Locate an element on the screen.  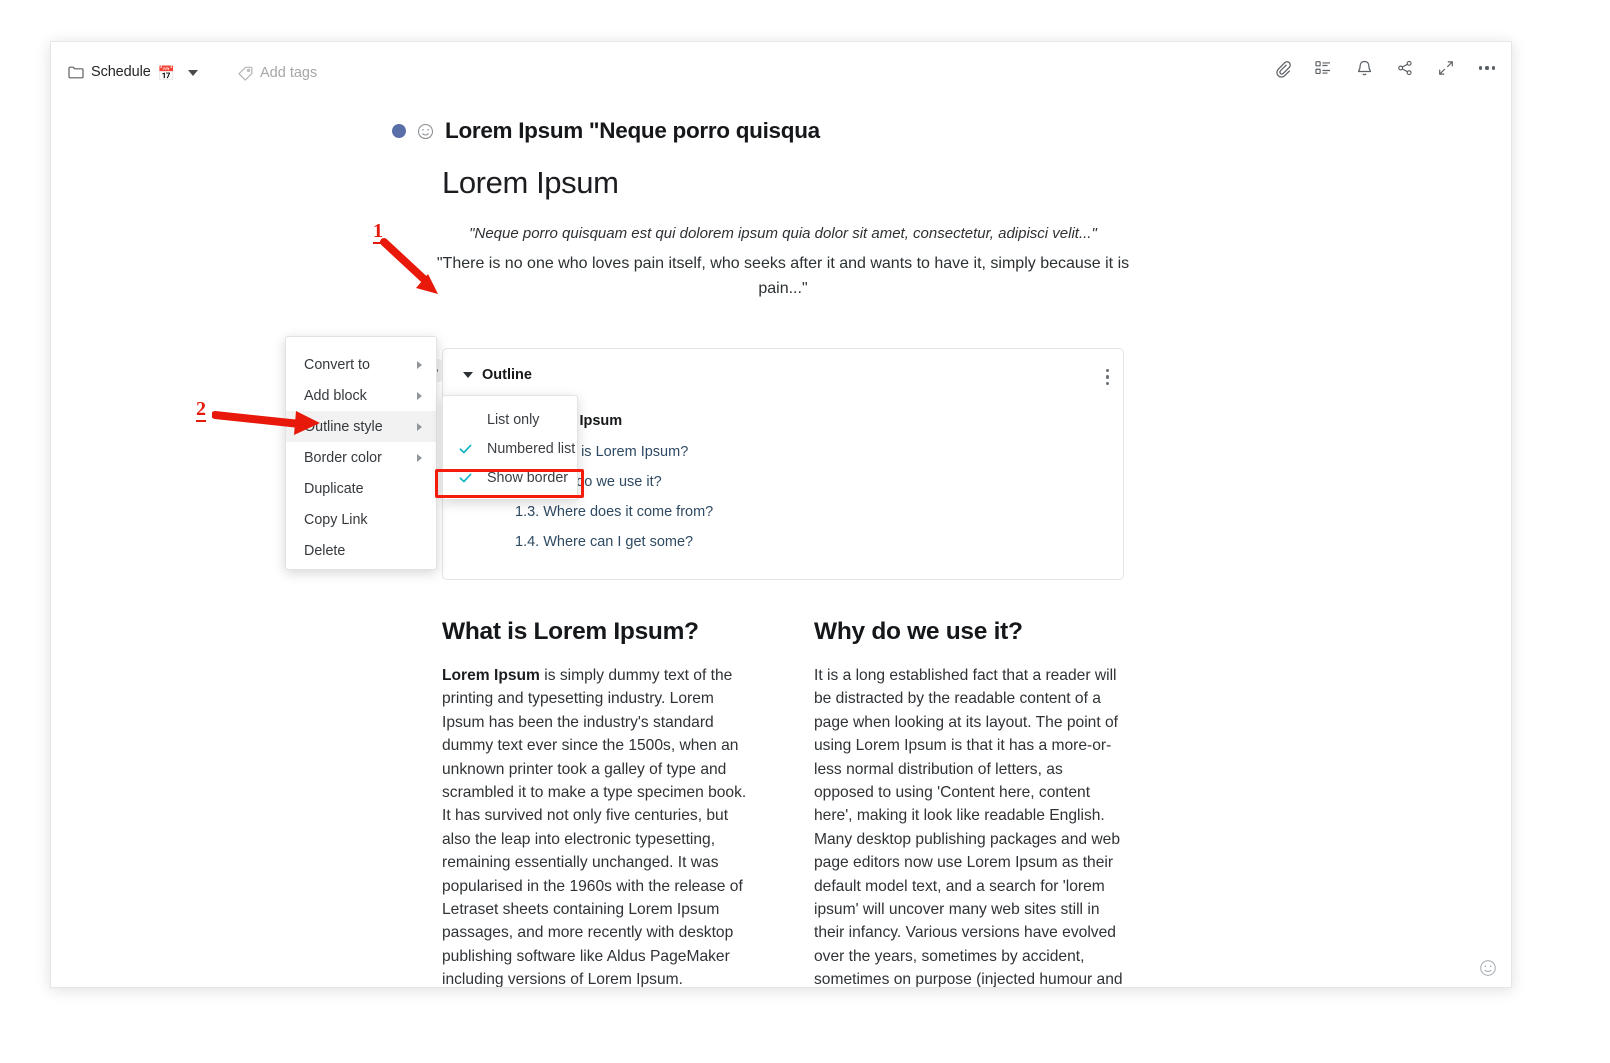
submenu-item-numbered-list: Numbered list is located at coordinates (510, 448).